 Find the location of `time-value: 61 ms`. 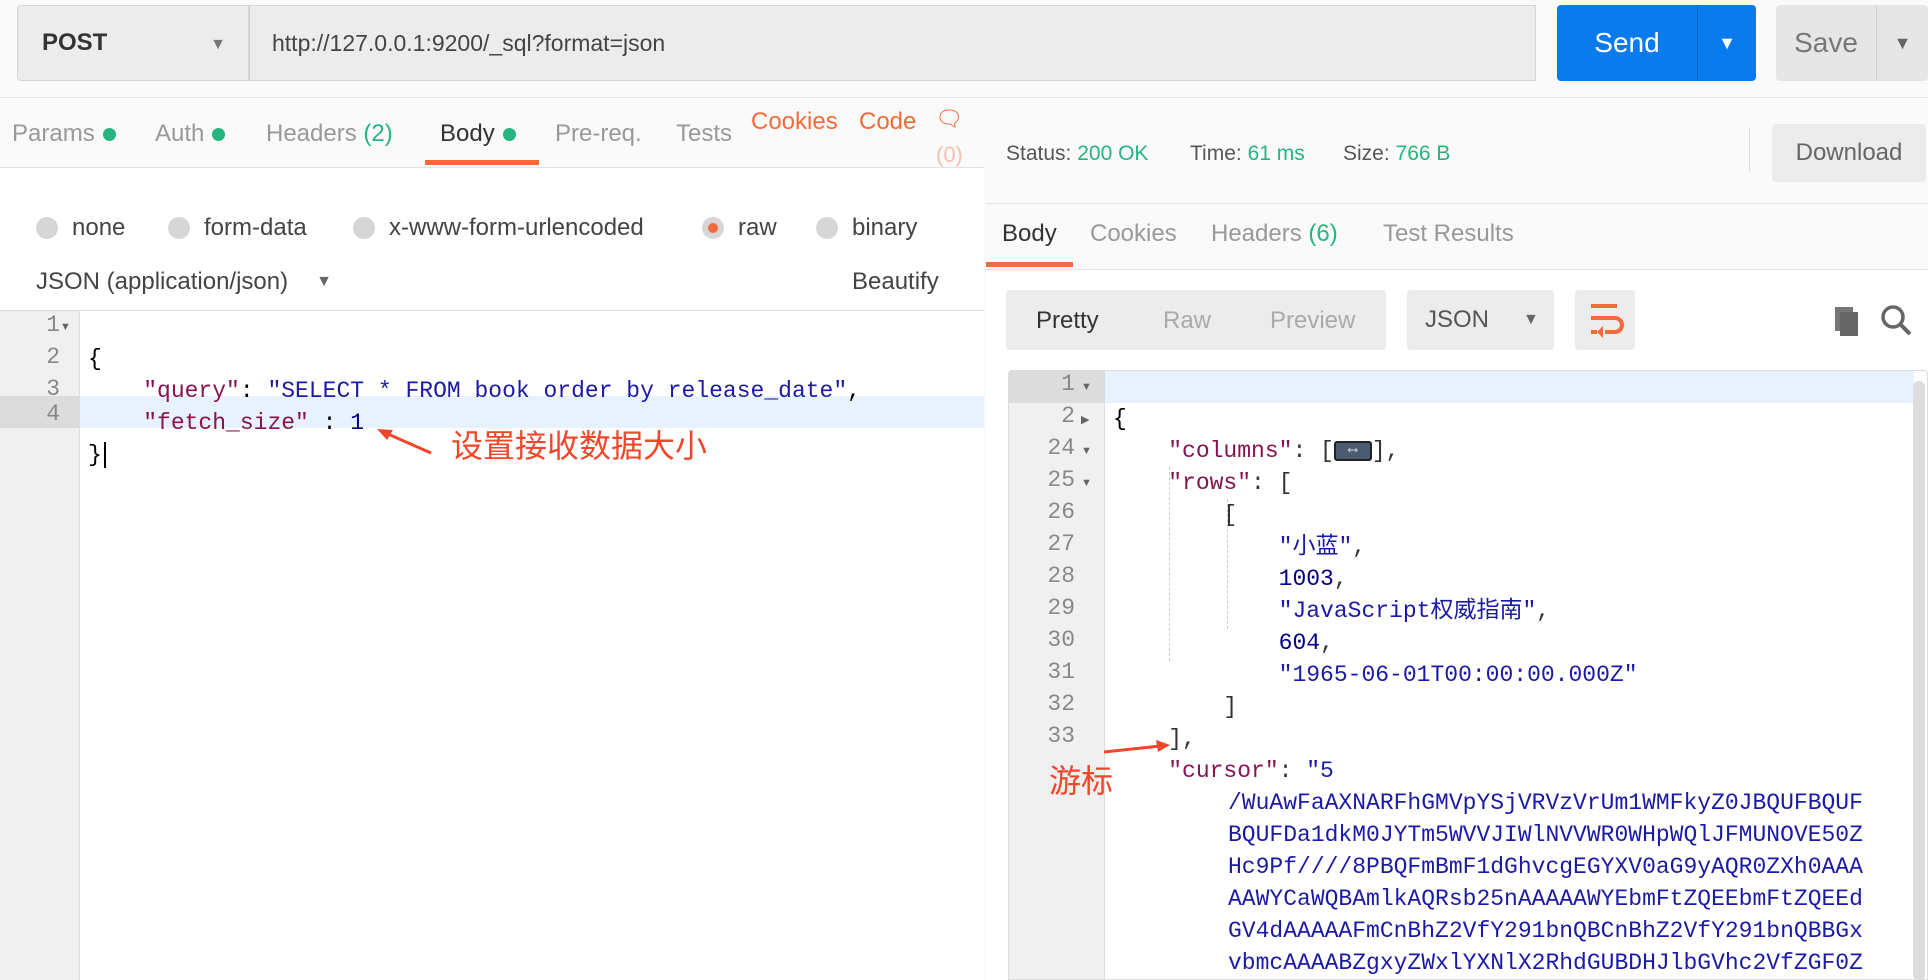

time-value: 61 ms is located at coordinates (1276, 153).